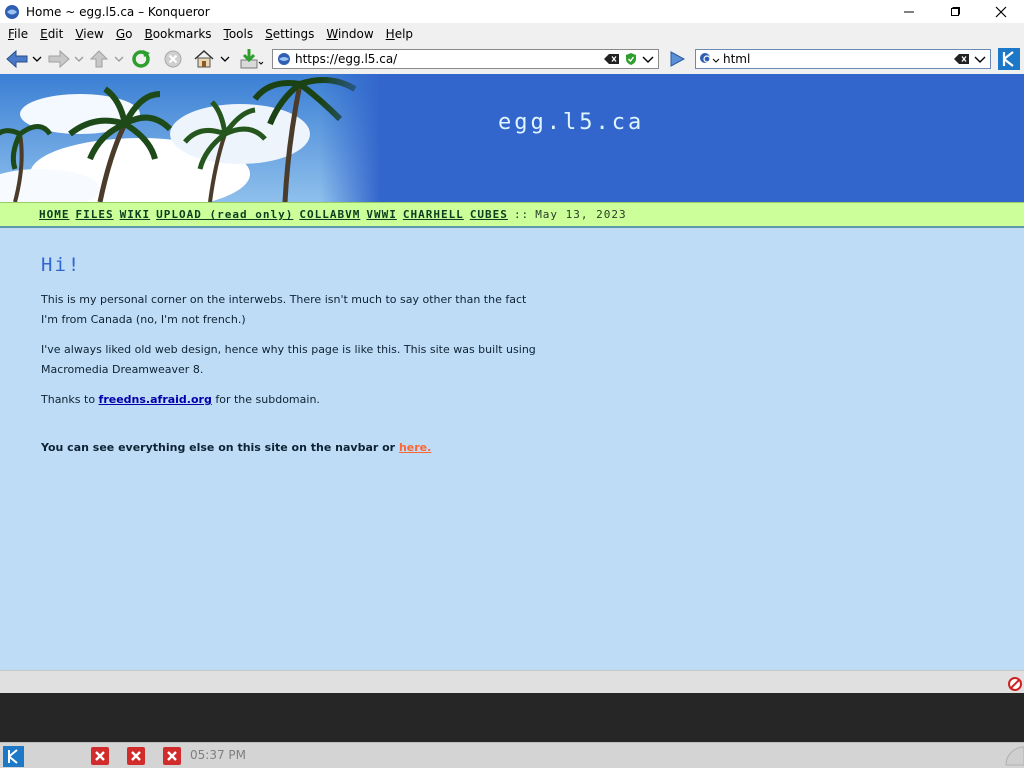 Image resolution: width=1024 pixels, height=768 pixels. I want to click on menu-item-tools: Tools, so click(239, 34).